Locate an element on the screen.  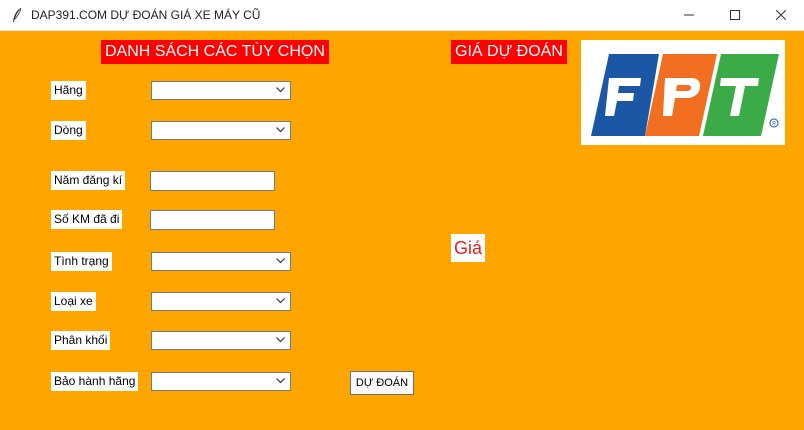
close-icon is located at coordinates (781, 15).